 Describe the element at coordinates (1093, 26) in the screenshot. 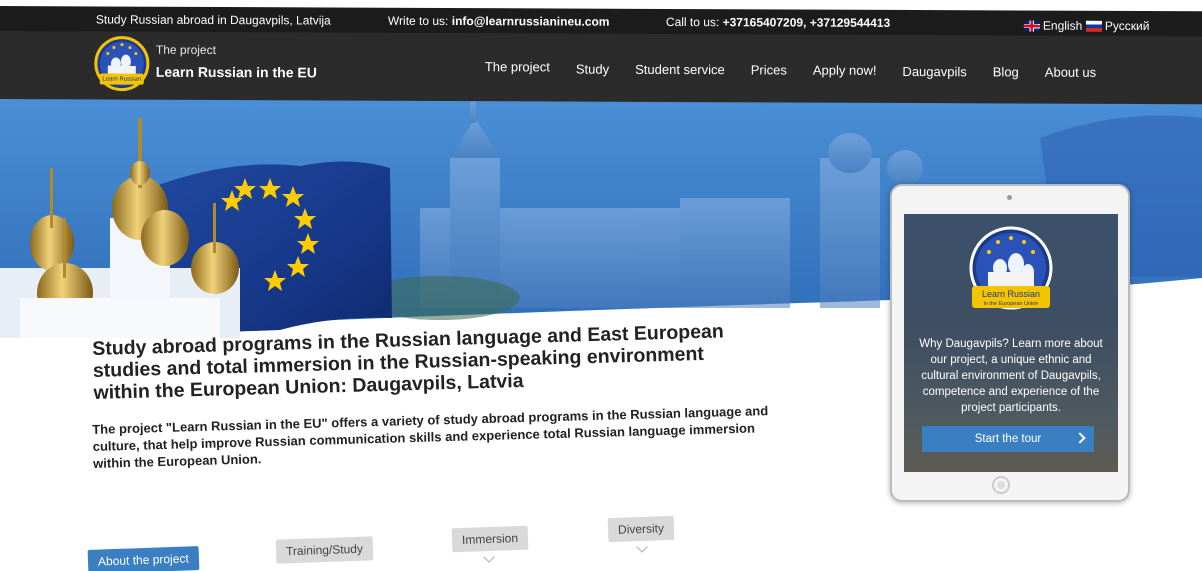

I see `russia-flag-icon` at that location.